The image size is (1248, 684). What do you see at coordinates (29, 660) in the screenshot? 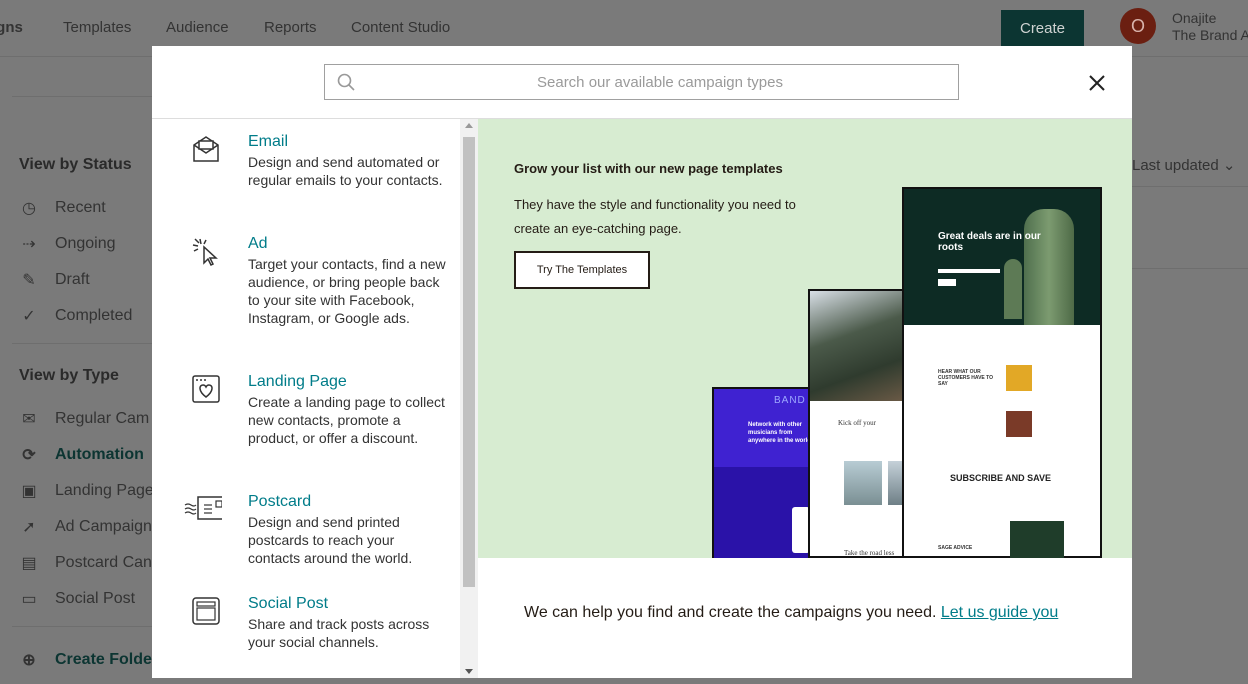
I see `plus-circle-icon: ⊕` at bounding box center [29, 660].